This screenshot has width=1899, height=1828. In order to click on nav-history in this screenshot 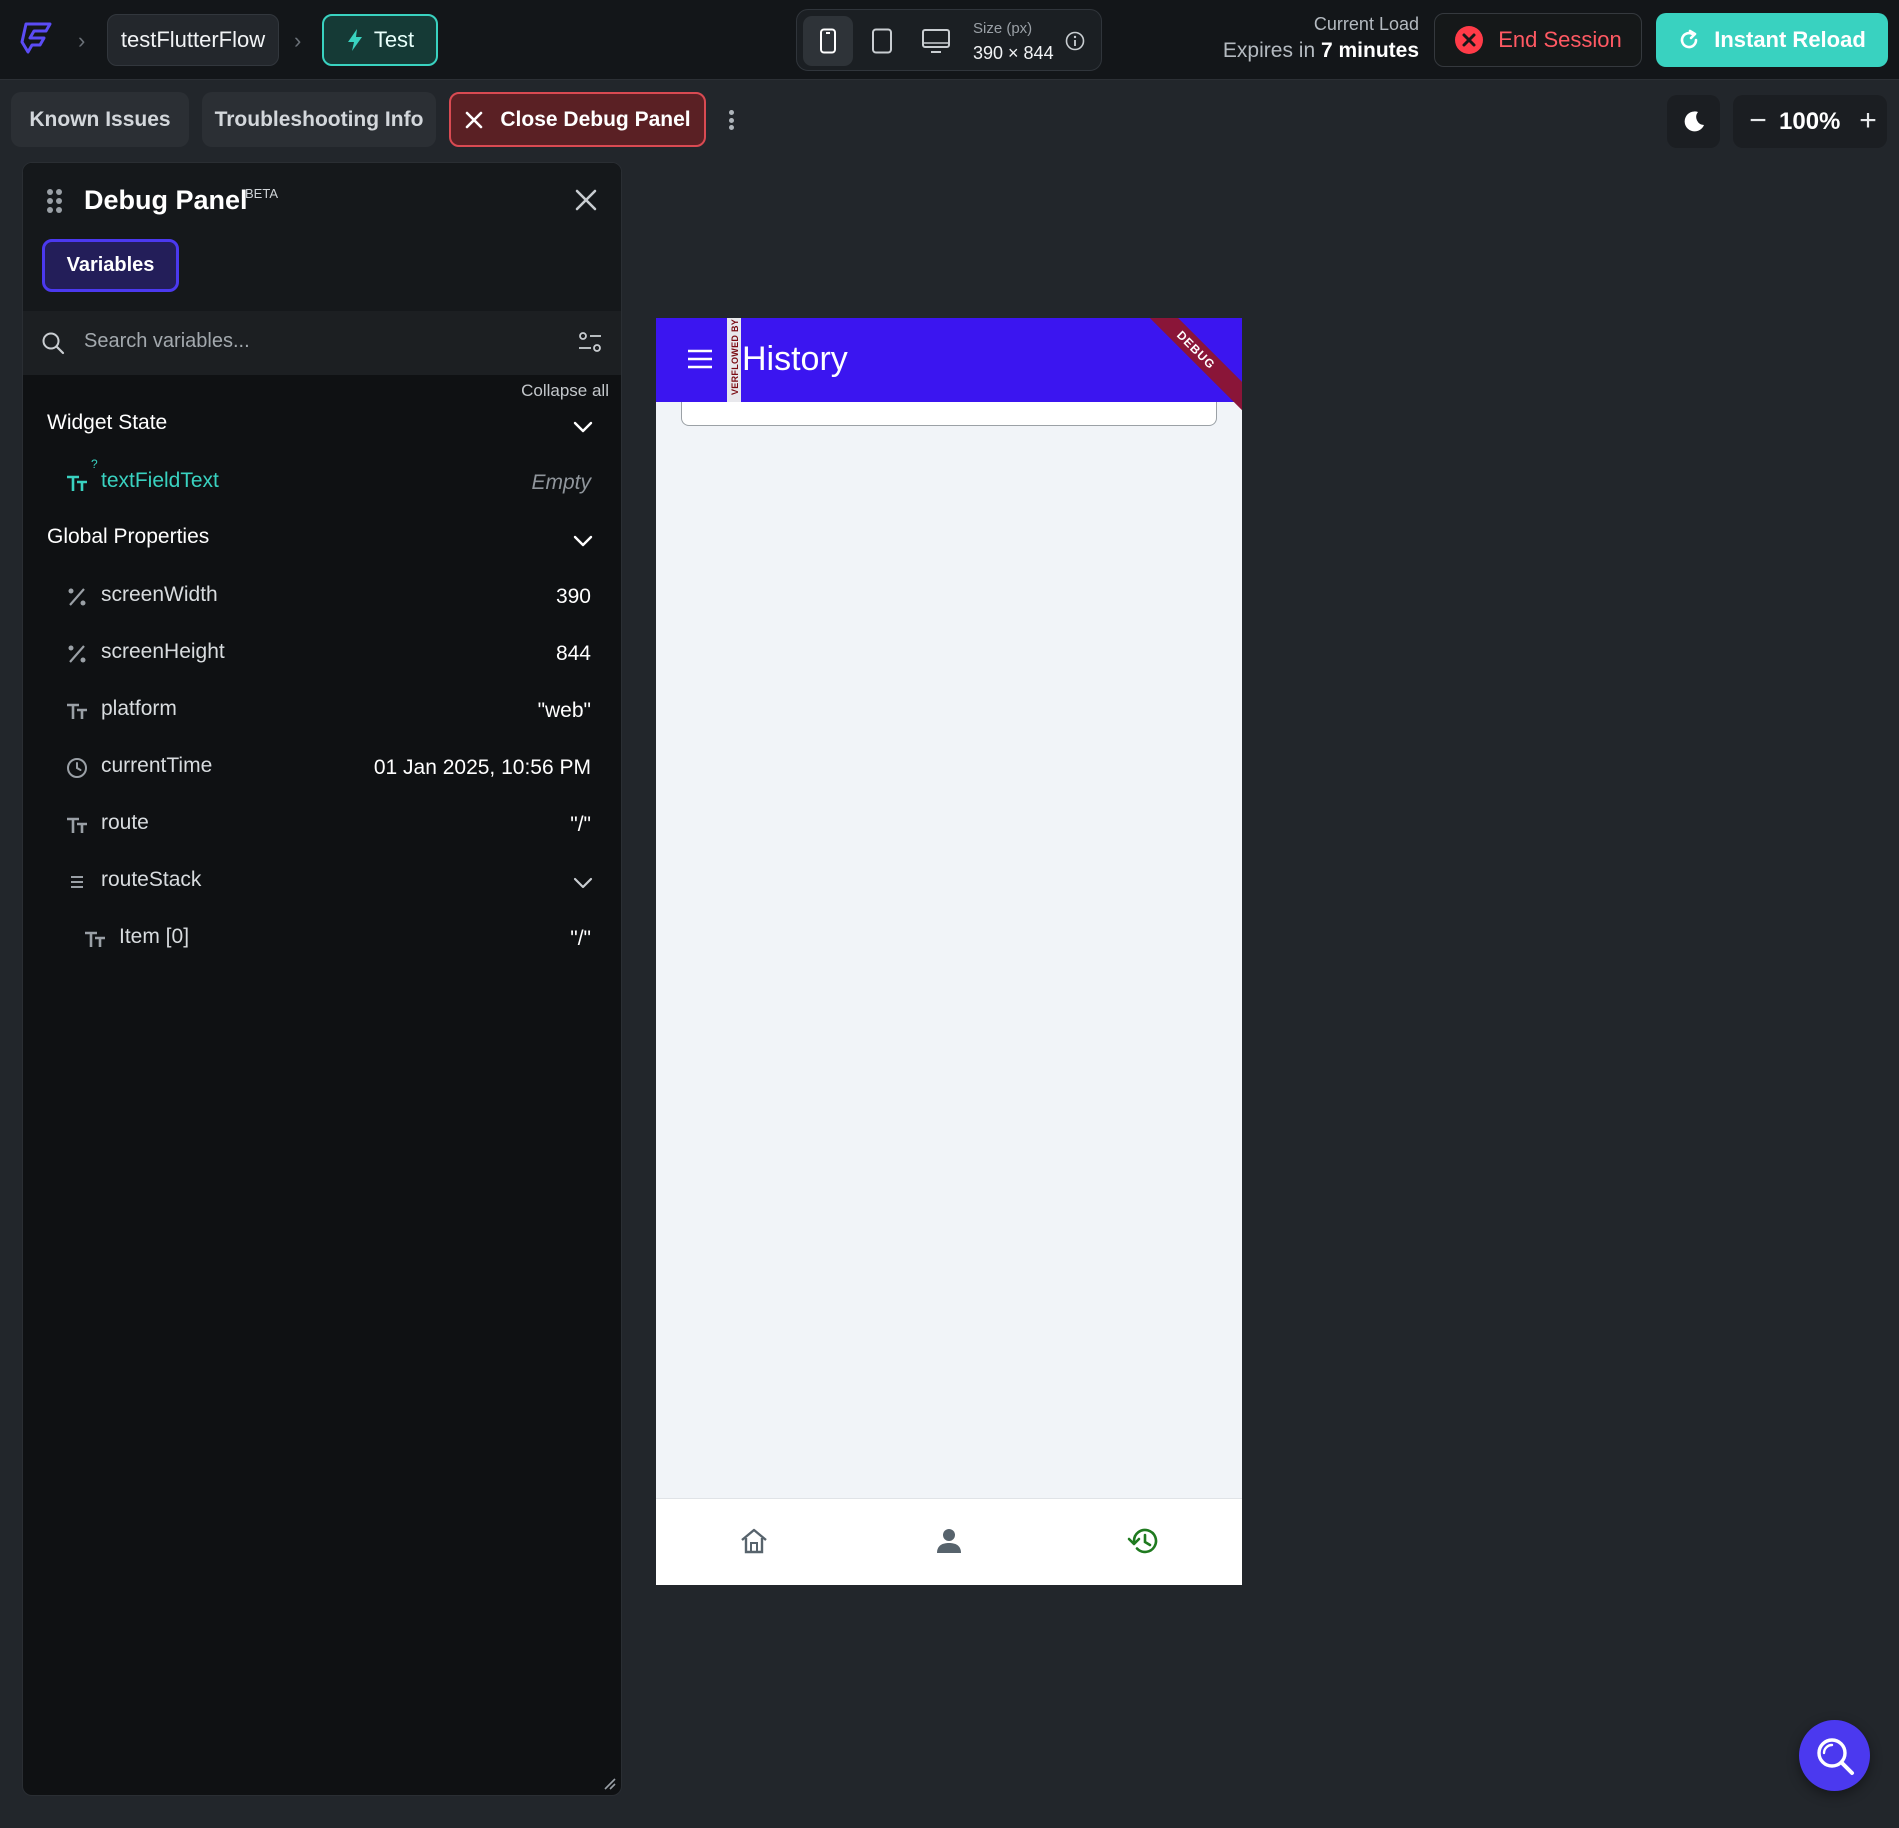, I will do `click(1144, 1541)`.